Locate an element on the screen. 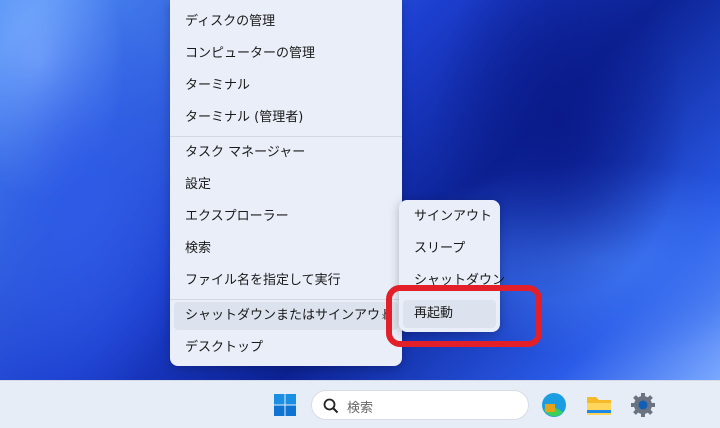 This screenshot has width=720, height=428. highlight-annotation is located at coordinates (464, 316).